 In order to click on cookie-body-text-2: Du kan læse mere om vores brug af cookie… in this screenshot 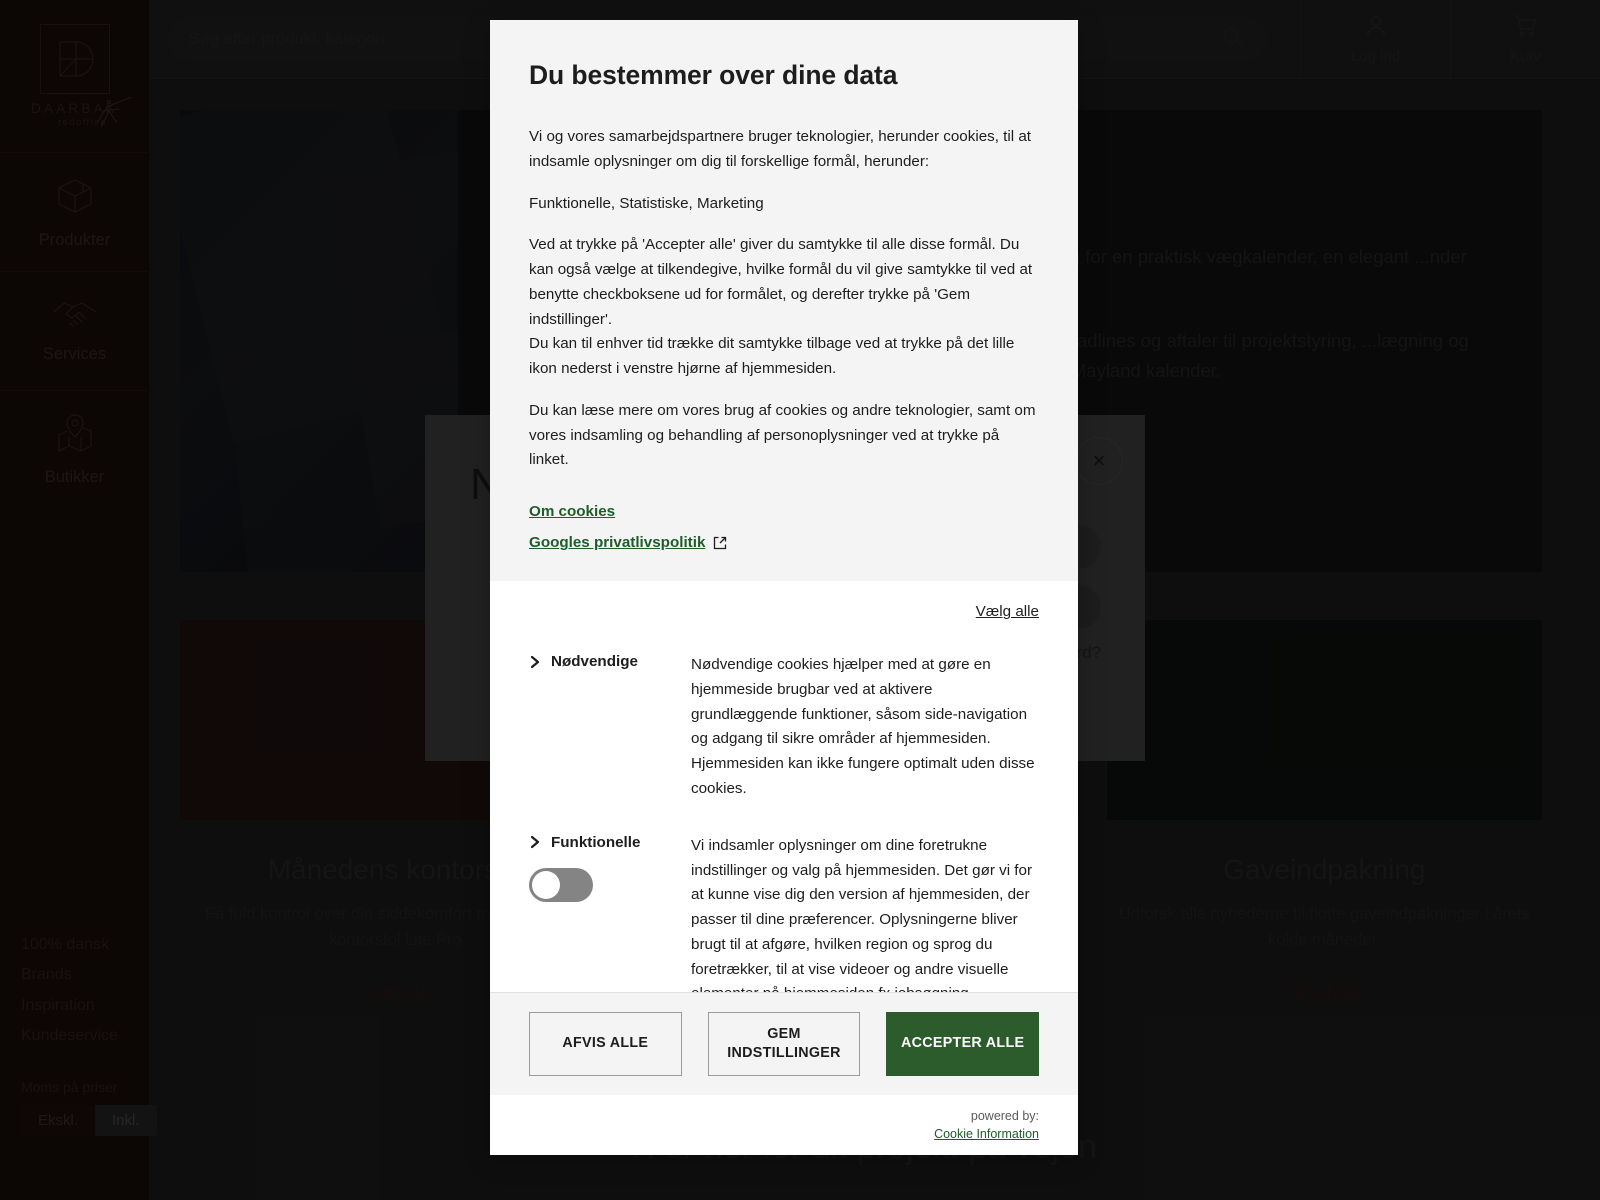, I will do `click(782, 435)`.